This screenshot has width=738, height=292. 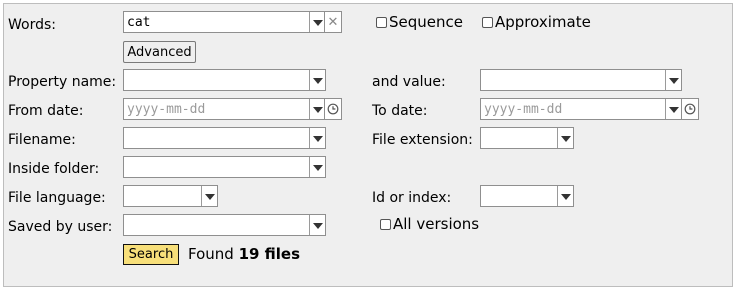 I want to click on property-value-input, so click(x=572, y=80).